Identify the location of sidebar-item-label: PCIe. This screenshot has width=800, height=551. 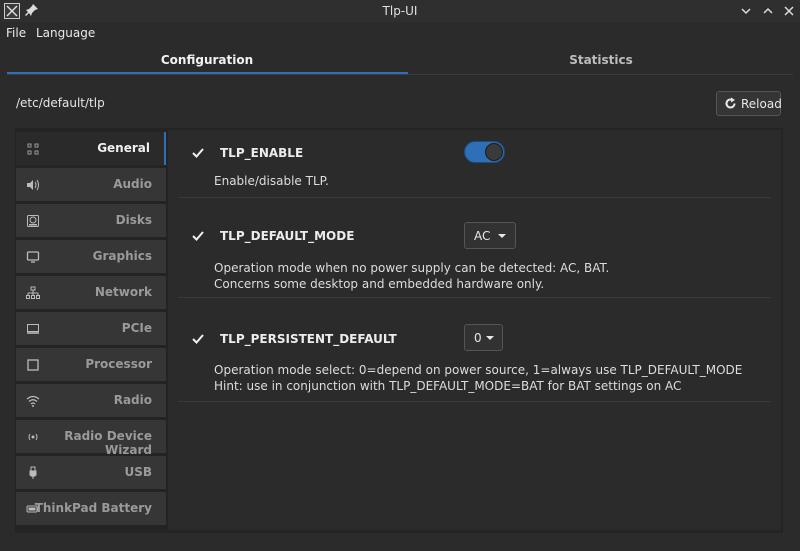
(136, 328).